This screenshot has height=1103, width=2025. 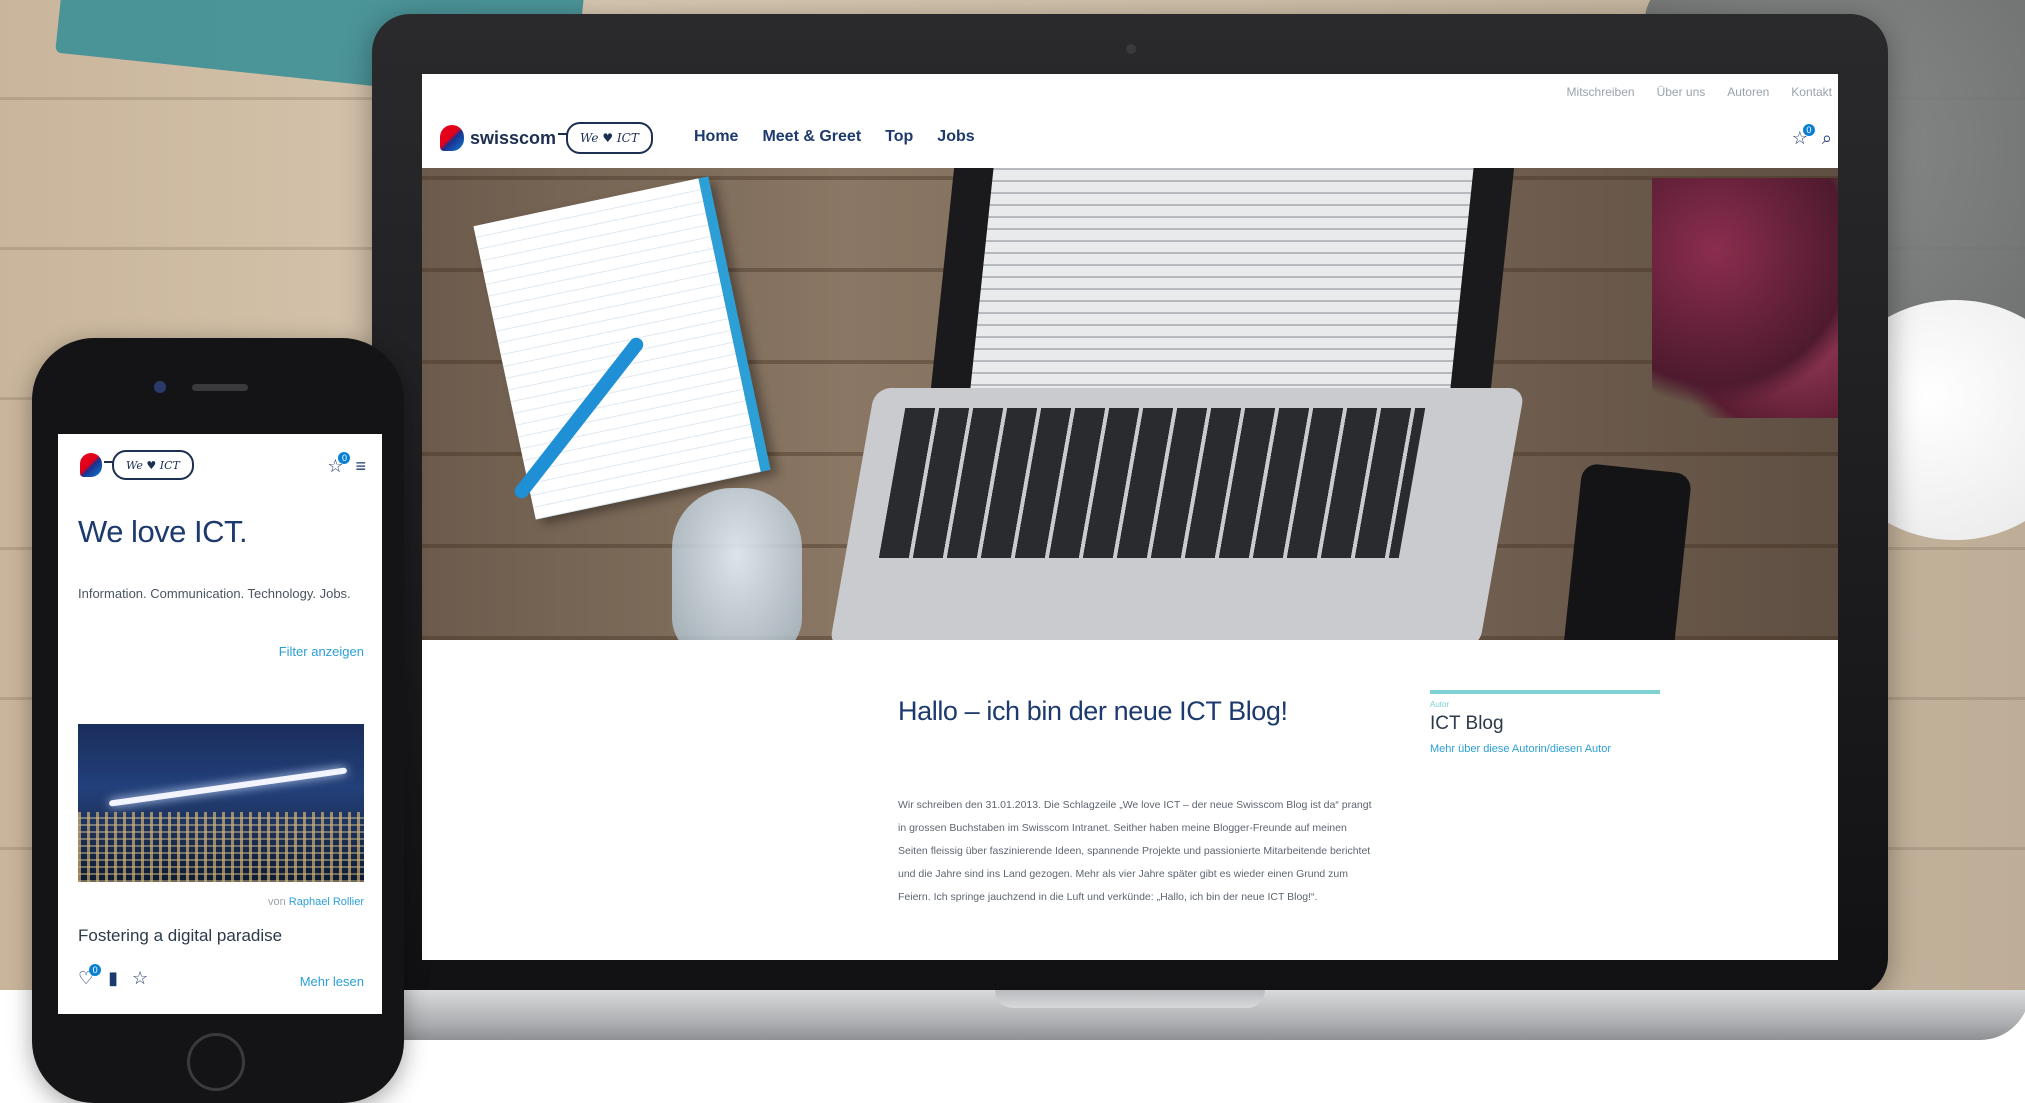 I want to click on post-actions: ♡ 0 ▮ ☆, so click(x=113, y=976).